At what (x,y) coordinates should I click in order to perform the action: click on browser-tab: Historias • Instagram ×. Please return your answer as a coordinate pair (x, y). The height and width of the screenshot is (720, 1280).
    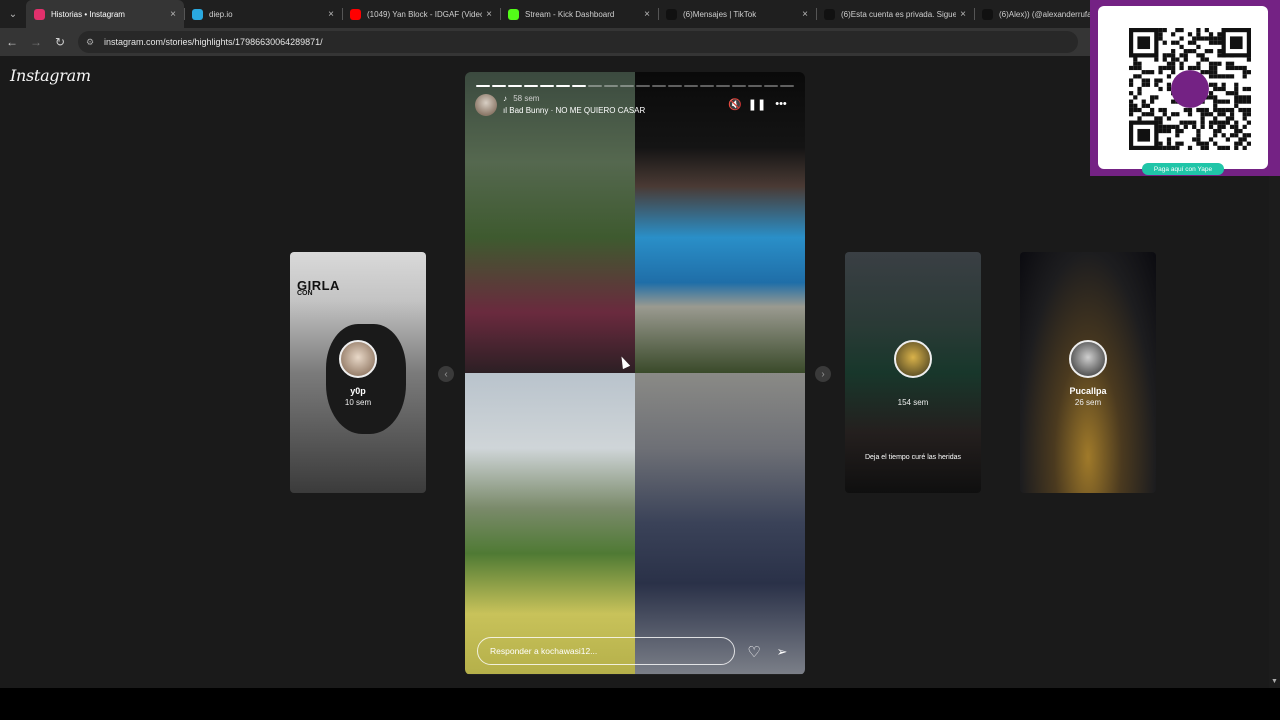
    Looking at the image, I should click on (105, 14).